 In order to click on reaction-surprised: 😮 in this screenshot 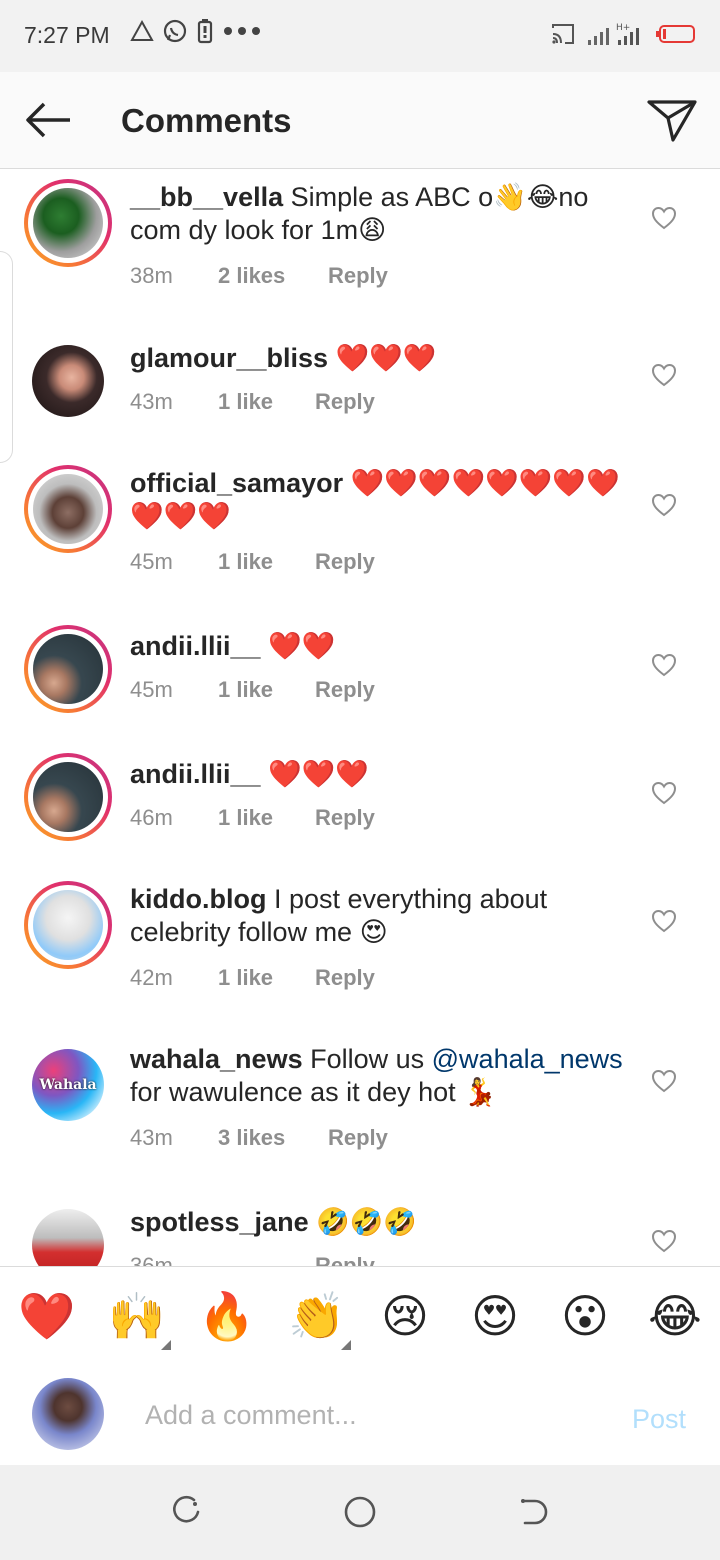, I will do `click(585, 1316)`.